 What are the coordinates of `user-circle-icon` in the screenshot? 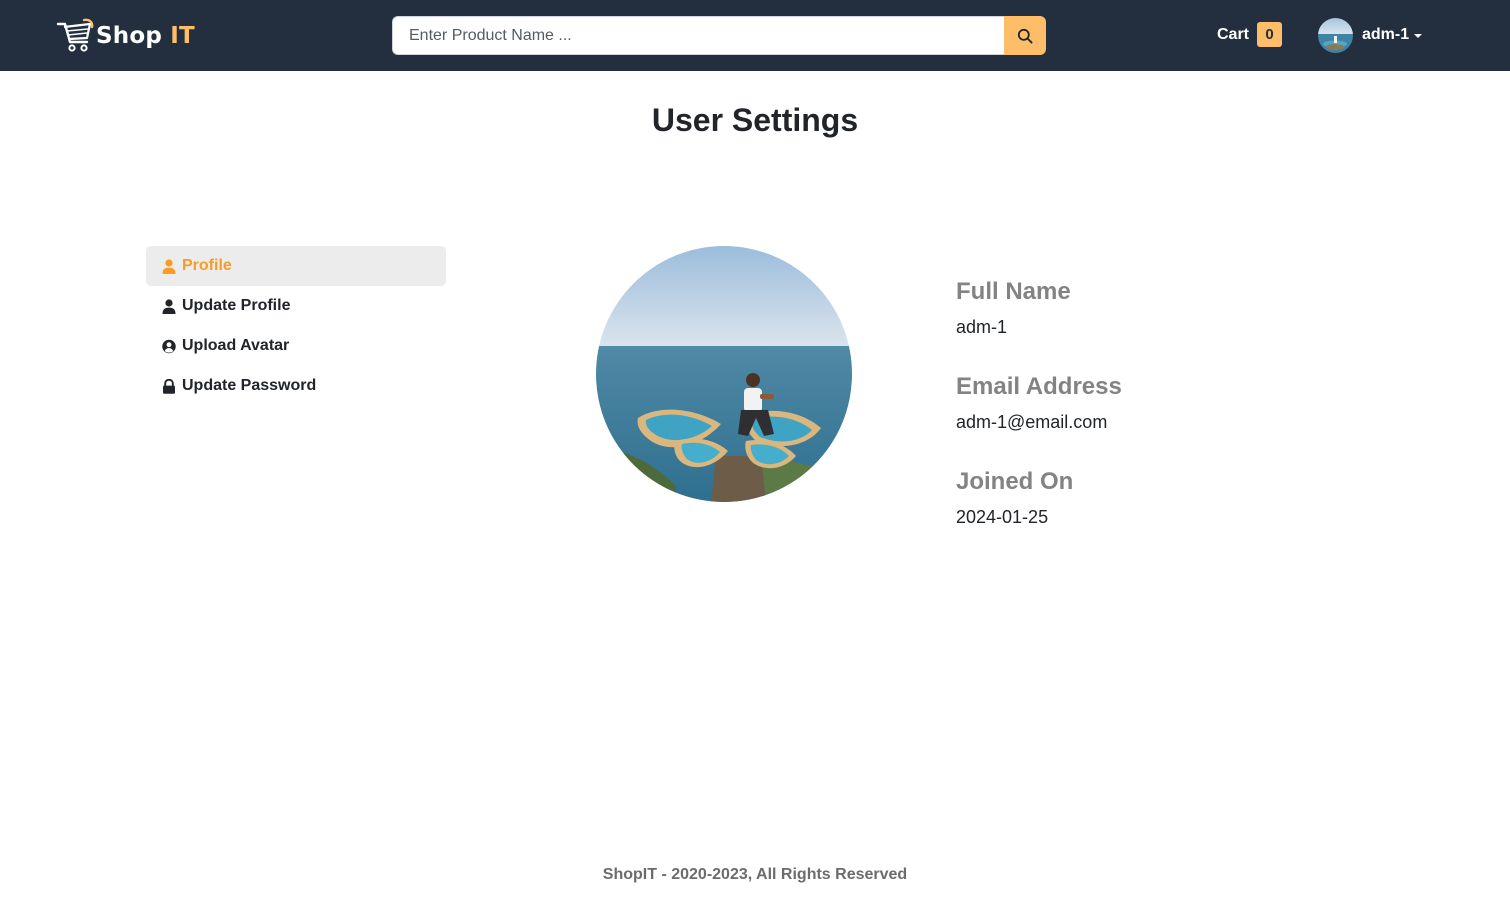 It's located at (169, 346).